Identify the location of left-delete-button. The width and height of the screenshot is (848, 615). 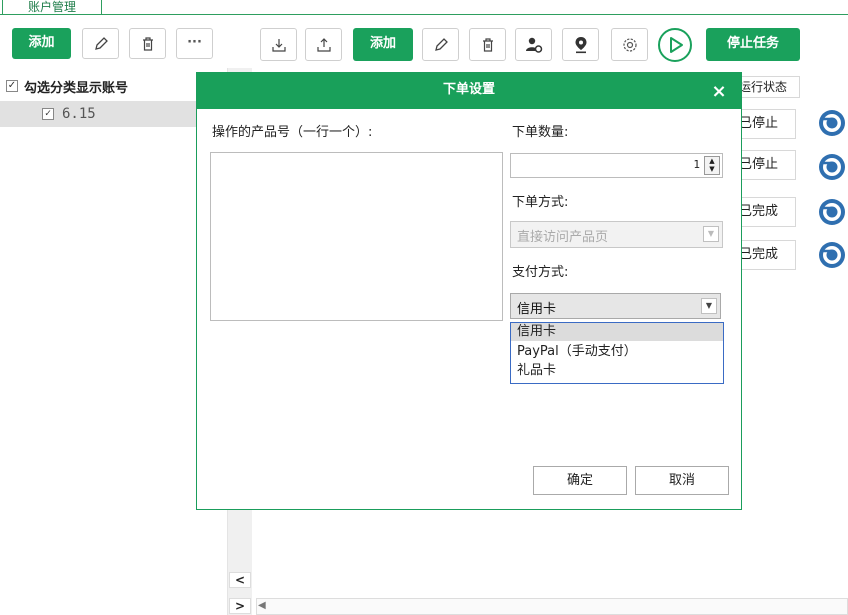
(147, 43).